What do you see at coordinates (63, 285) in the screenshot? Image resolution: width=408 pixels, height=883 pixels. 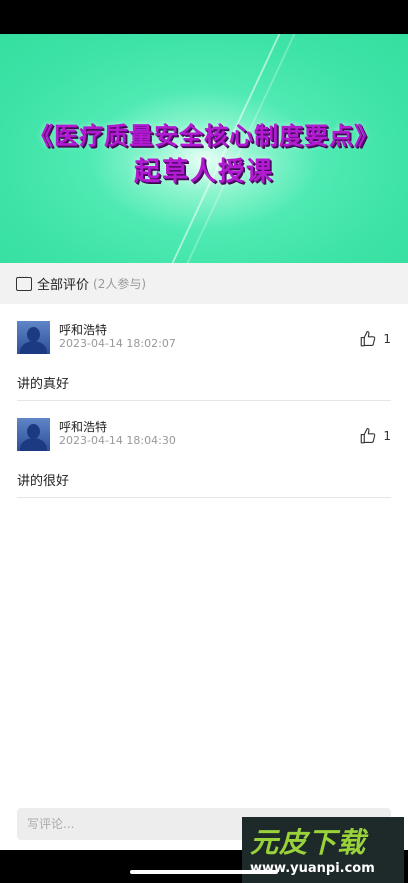 I see `comments-title: 全部评价` at bounding box center [63, 285].